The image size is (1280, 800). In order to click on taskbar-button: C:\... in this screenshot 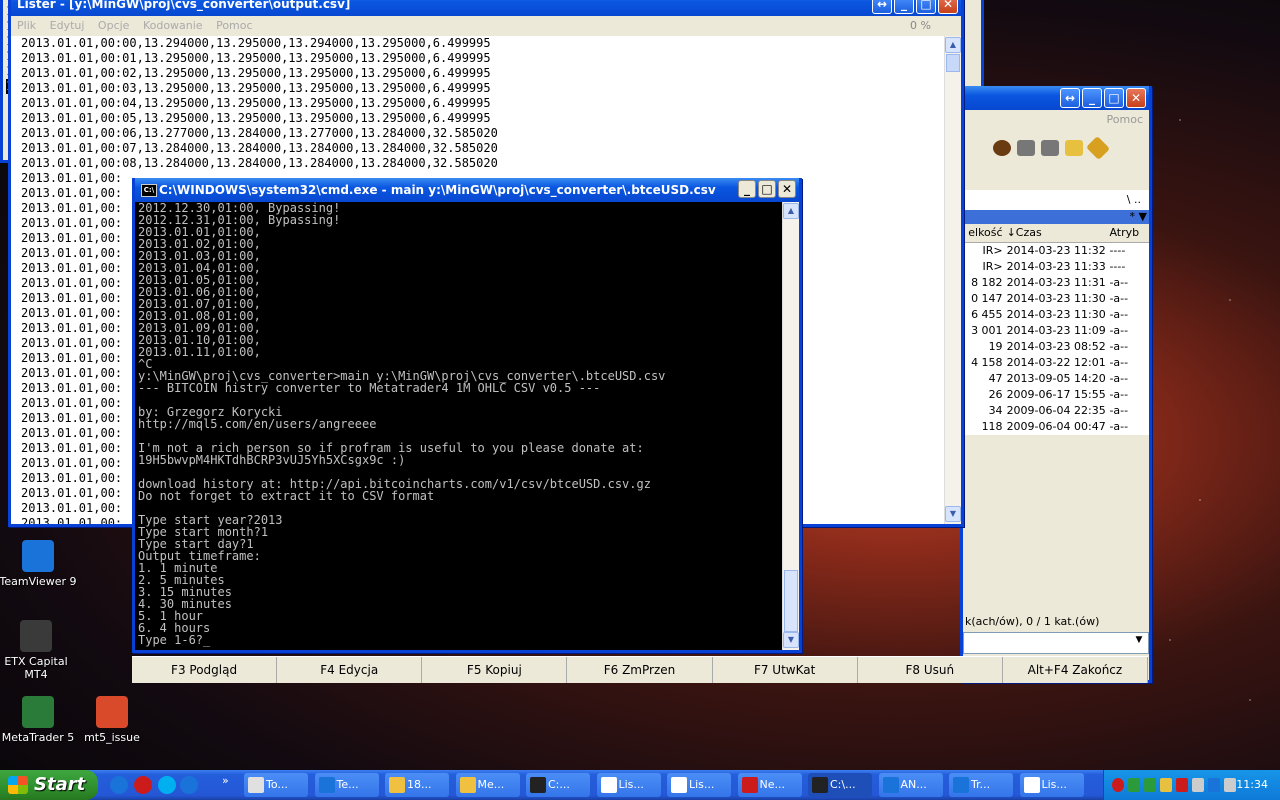, I will do `click(840, 785)`.